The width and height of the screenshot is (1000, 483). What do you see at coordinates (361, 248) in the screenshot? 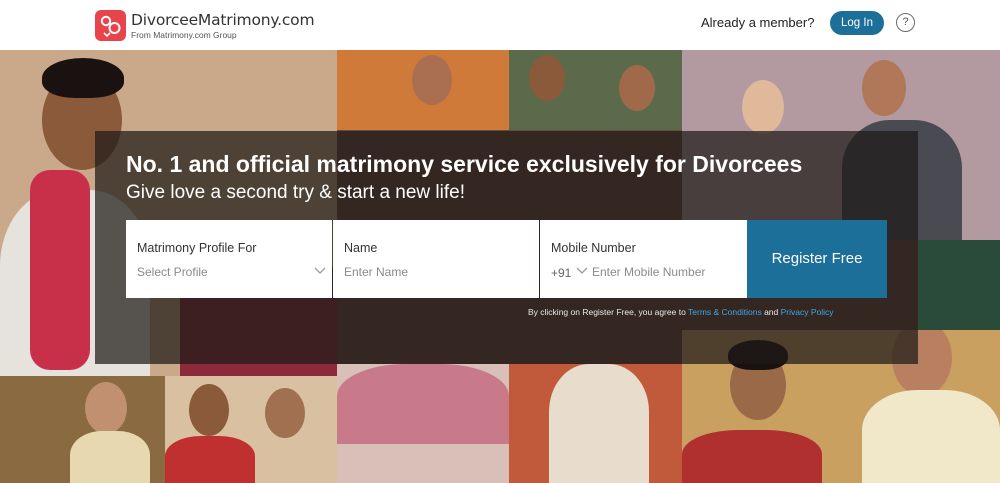
I see `name-label: Name` at bounding box center [361, 248].